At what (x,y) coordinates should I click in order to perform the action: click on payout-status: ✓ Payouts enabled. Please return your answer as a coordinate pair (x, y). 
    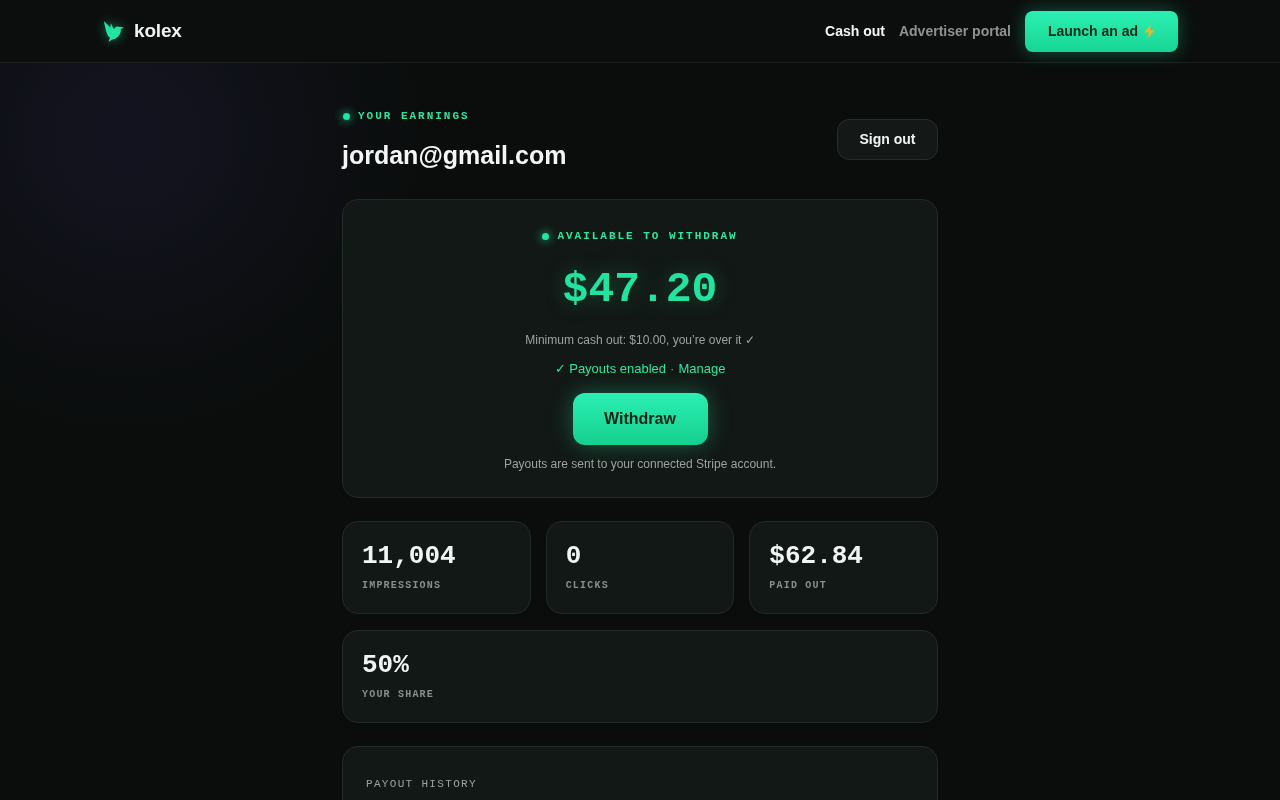
    Looking at the image, I should click on (610, 369).